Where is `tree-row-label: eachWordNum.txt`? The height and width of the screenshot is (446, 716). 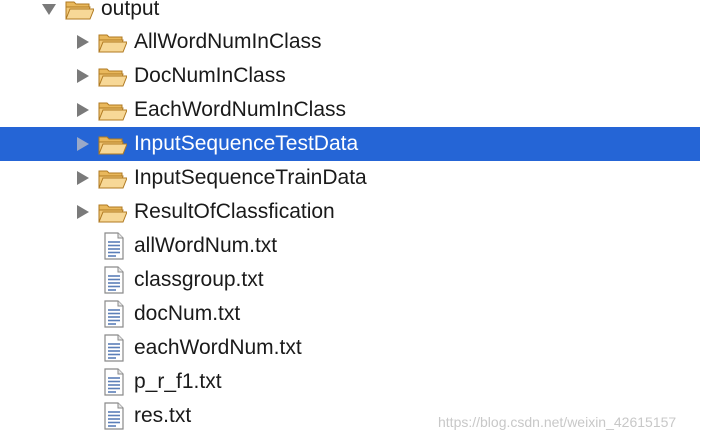
tree-row-label: eachWordNum.txt is located at coordinates (218, 347).